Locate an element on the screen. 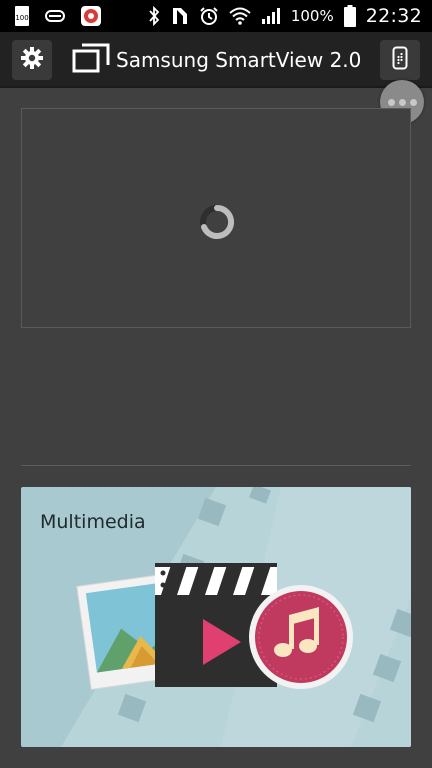 Image resolution: width=432 pixels, height=768 pixels. bluetooth-icon is located at coordinates (154, 16).